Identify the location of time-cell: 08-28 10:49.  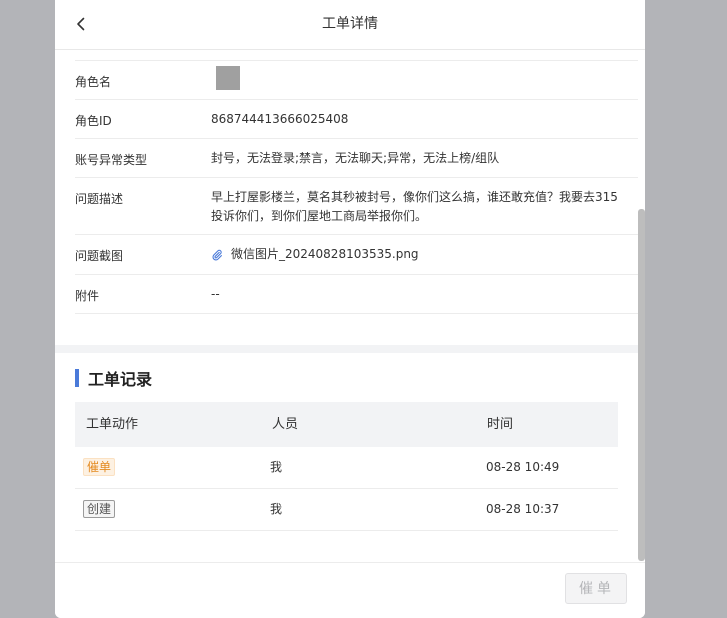
(523, 467).